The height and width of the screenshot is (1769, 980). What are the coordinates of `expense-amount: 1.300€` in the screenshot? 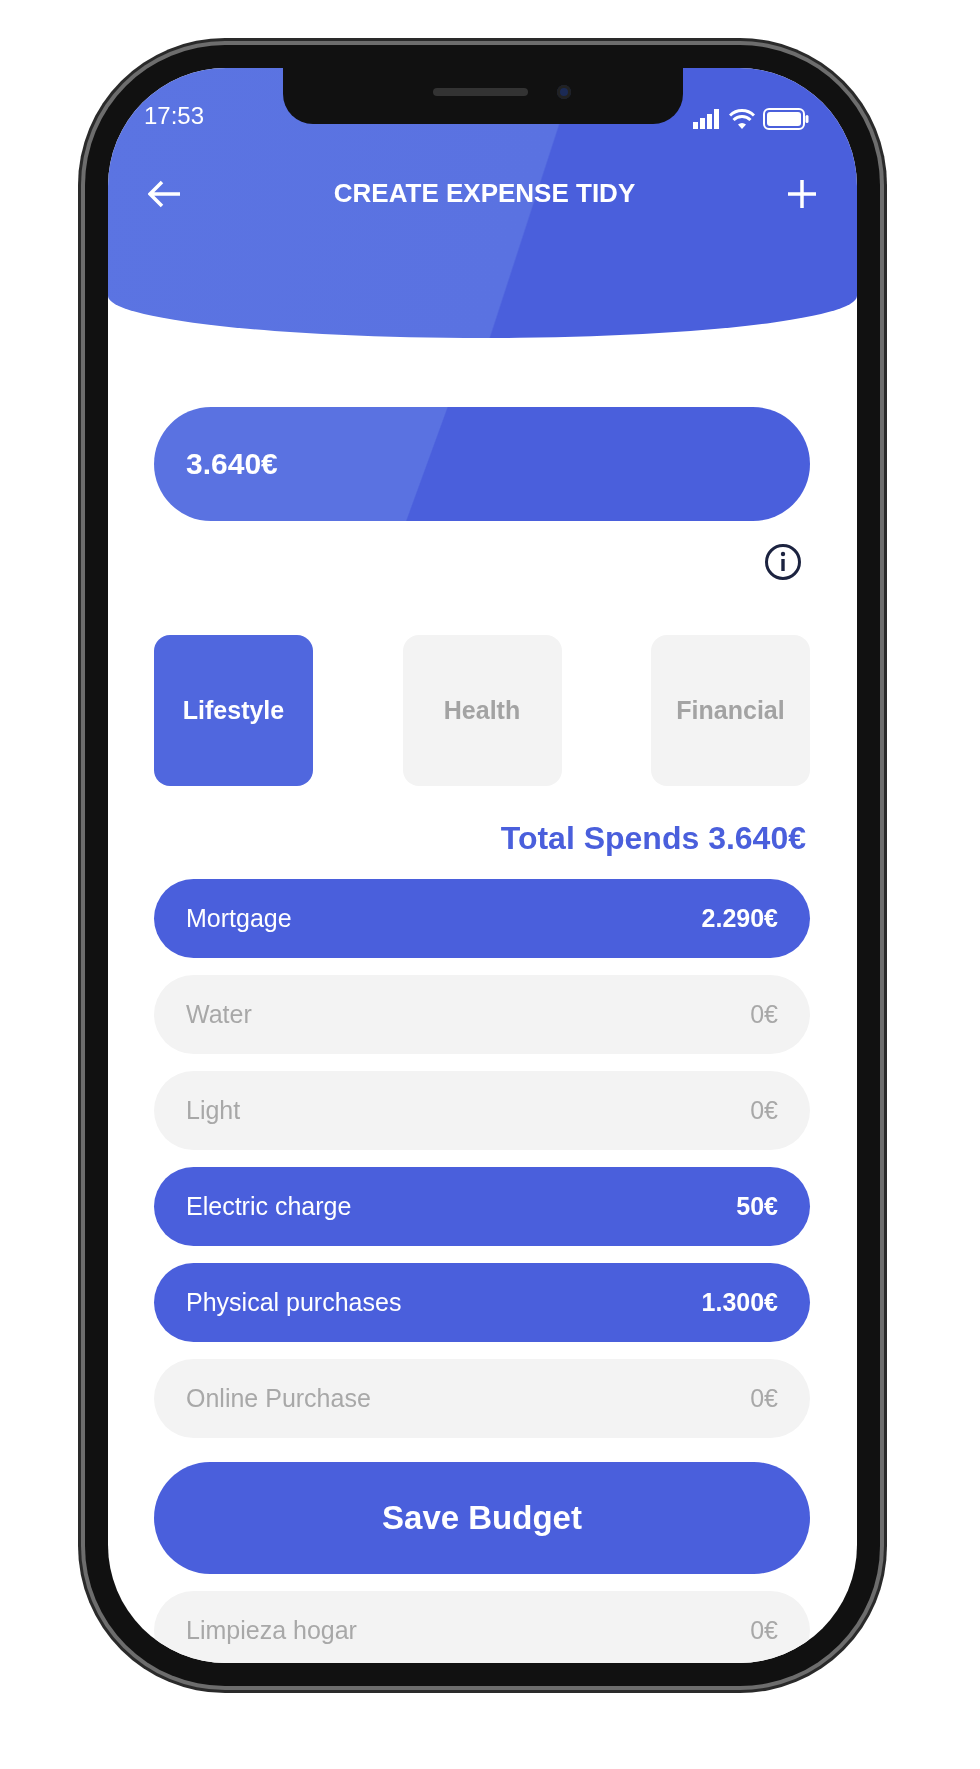 It's located at (739, 1302).